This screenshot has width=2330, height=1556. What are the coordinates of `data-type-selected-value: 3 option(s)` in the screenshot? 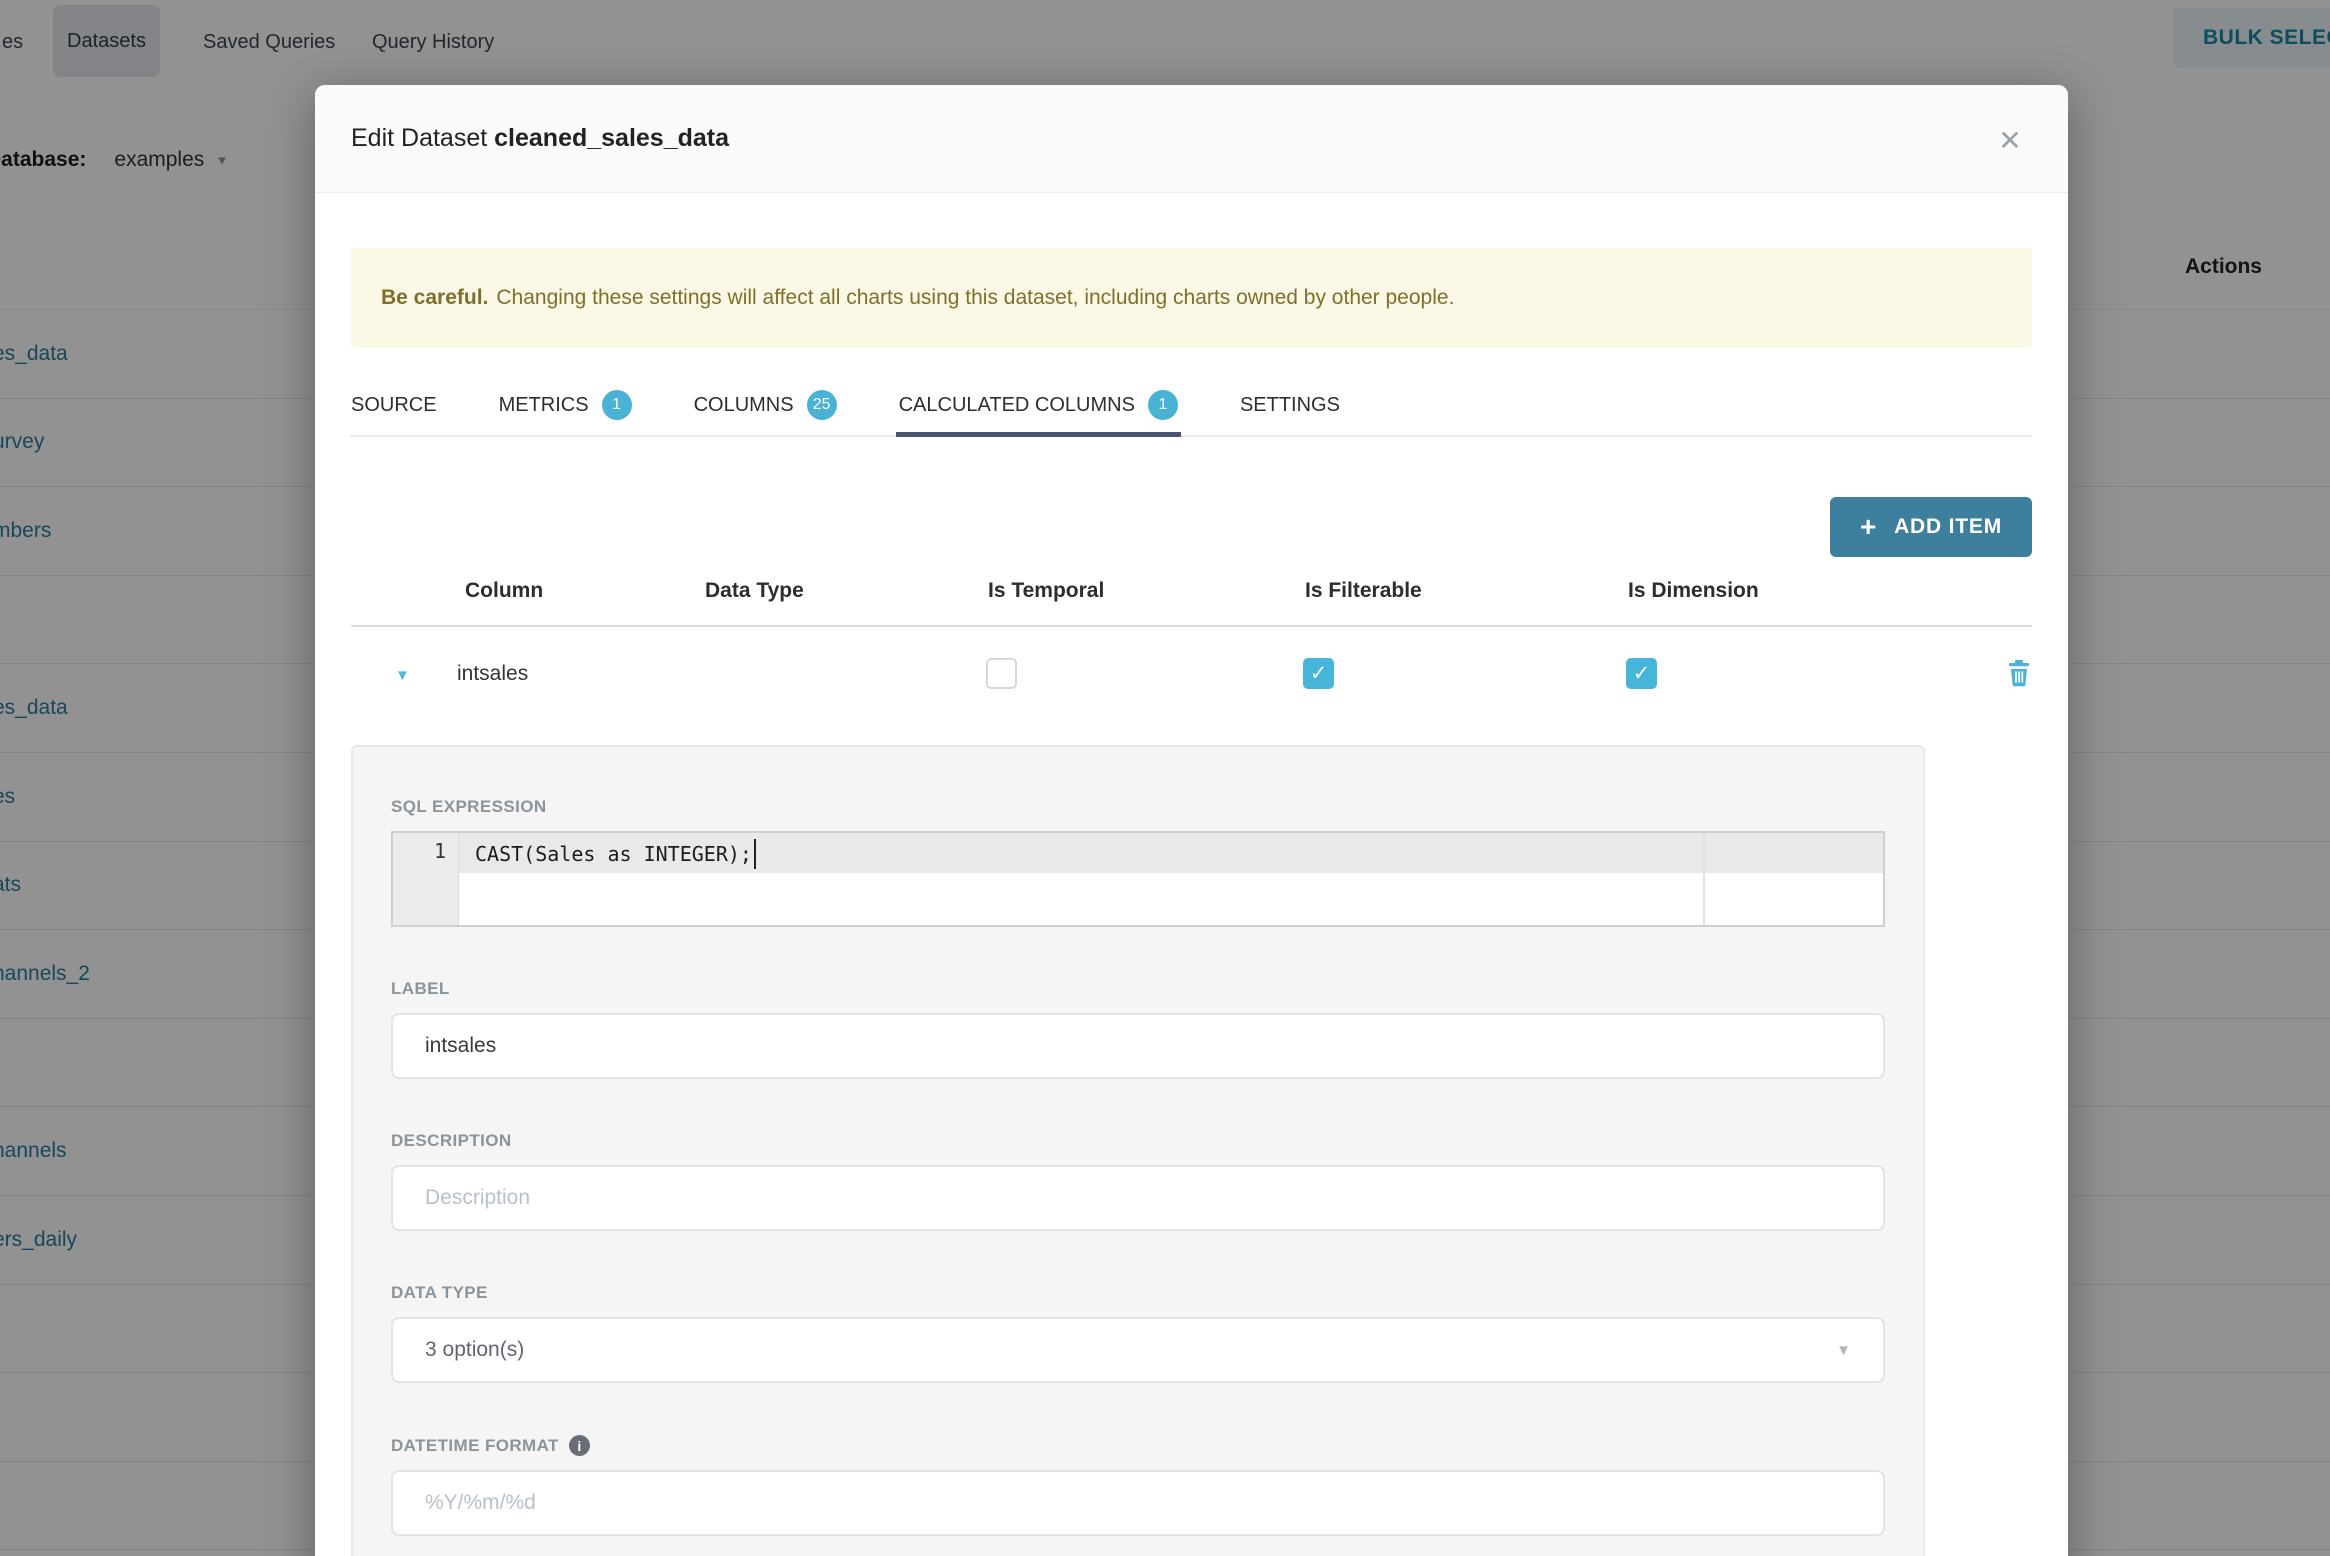 It's located at (475, 1349).